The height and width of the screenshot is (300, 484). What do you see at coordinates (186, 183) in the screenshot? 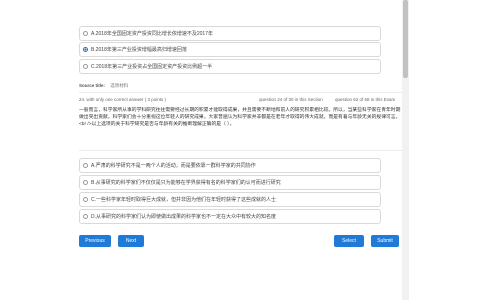
I see `option-label: B.从事研究的科学家们不仅仅是只为能够在学界获得有名的科学家们的认可而进行研究` at bounding box center [186, 183].